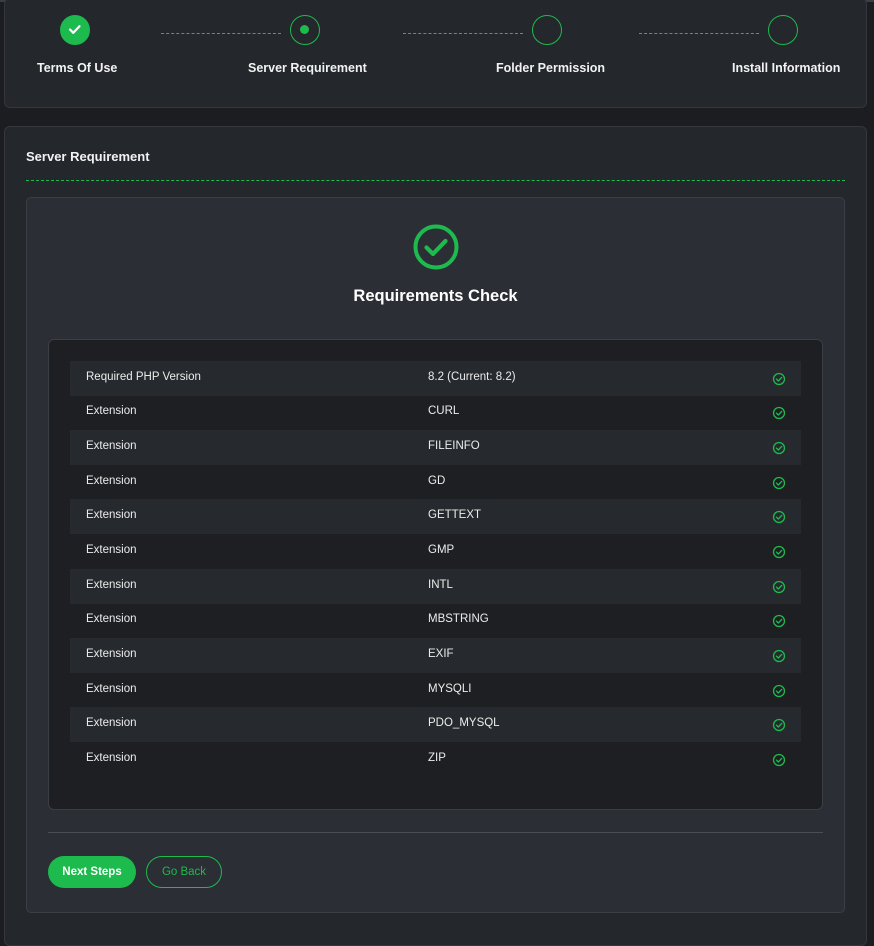 Image resolution: width=874 pixels, height=946 pixels. I want to click on footer-divider, so click(435, 832).